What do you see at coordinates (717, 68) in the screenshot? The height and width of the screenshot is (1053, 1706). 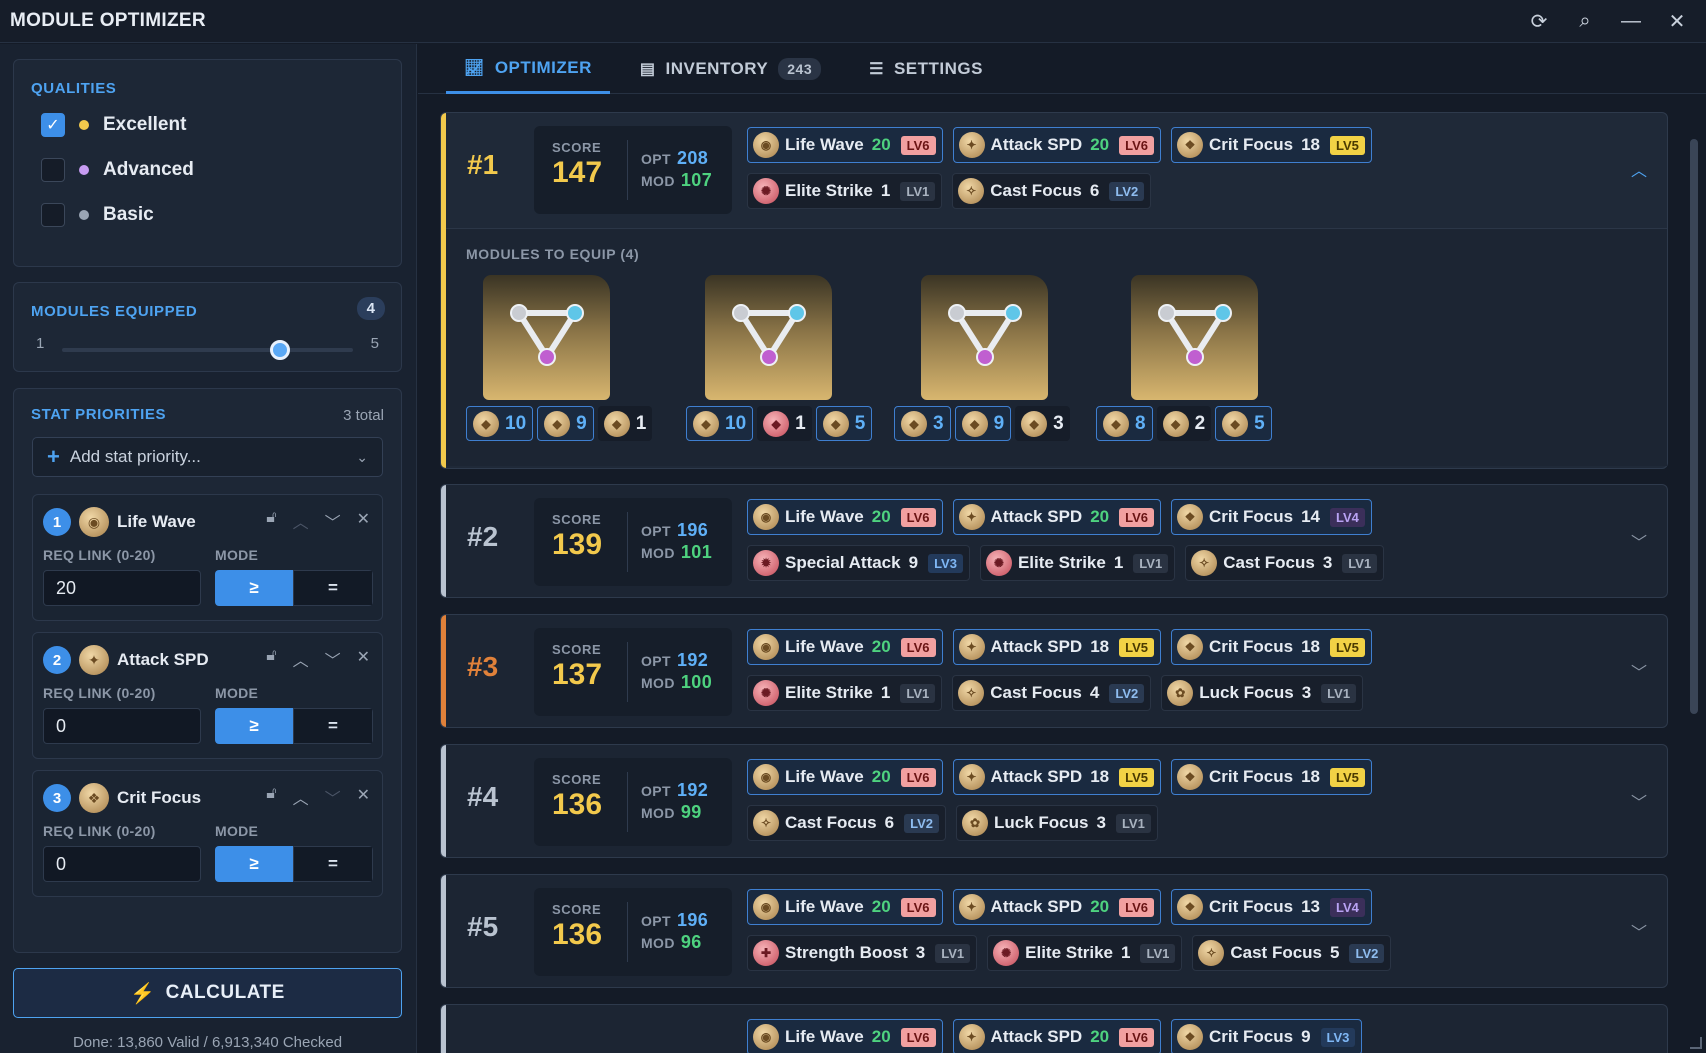 I see `tab-label: INVENTORY` at bounding box center [717, 68].